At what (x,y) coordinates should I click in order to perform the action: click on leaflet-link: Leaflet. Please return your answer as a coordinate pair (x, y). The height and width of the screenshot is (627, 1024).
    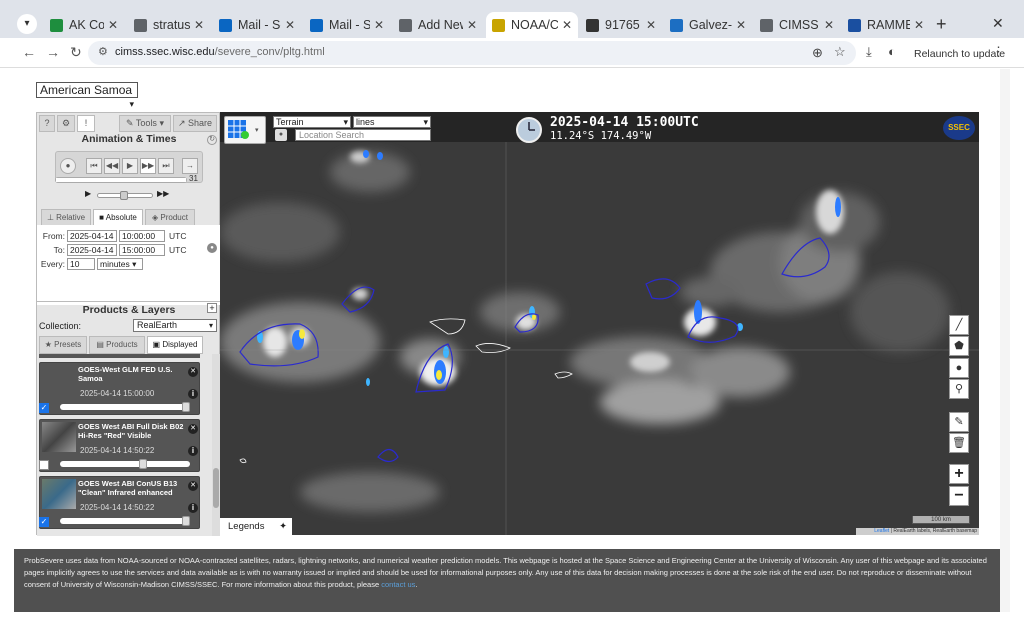
    Looking at the image, I should click on (881, 531).